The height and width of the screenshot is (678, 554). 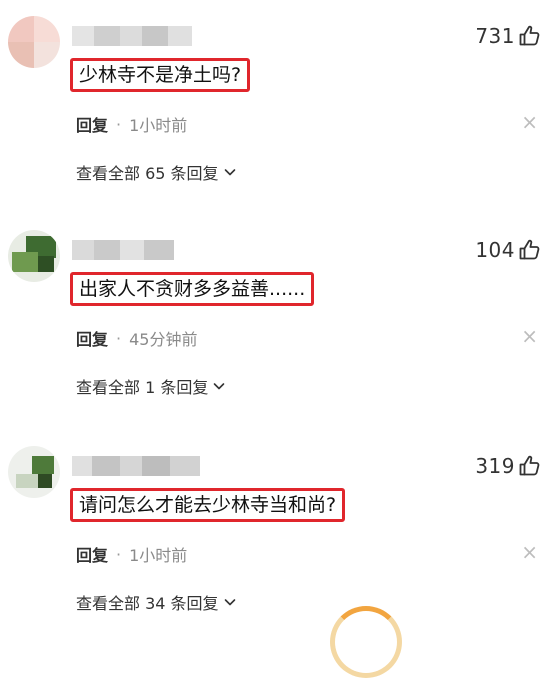 What do you see at coordinates (147, 603) in the screenshot?
I see `view-all-replies-label: 查看全部 34 条回复` at bounding box center [147, 603].